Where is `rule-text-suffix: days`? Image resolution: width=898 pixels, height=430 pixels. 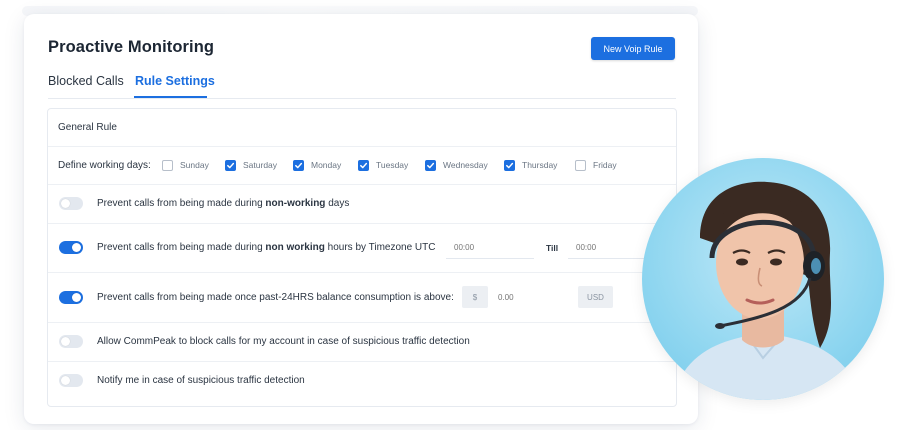 rule-text-suffix: days is located at coordinates (337, 203).